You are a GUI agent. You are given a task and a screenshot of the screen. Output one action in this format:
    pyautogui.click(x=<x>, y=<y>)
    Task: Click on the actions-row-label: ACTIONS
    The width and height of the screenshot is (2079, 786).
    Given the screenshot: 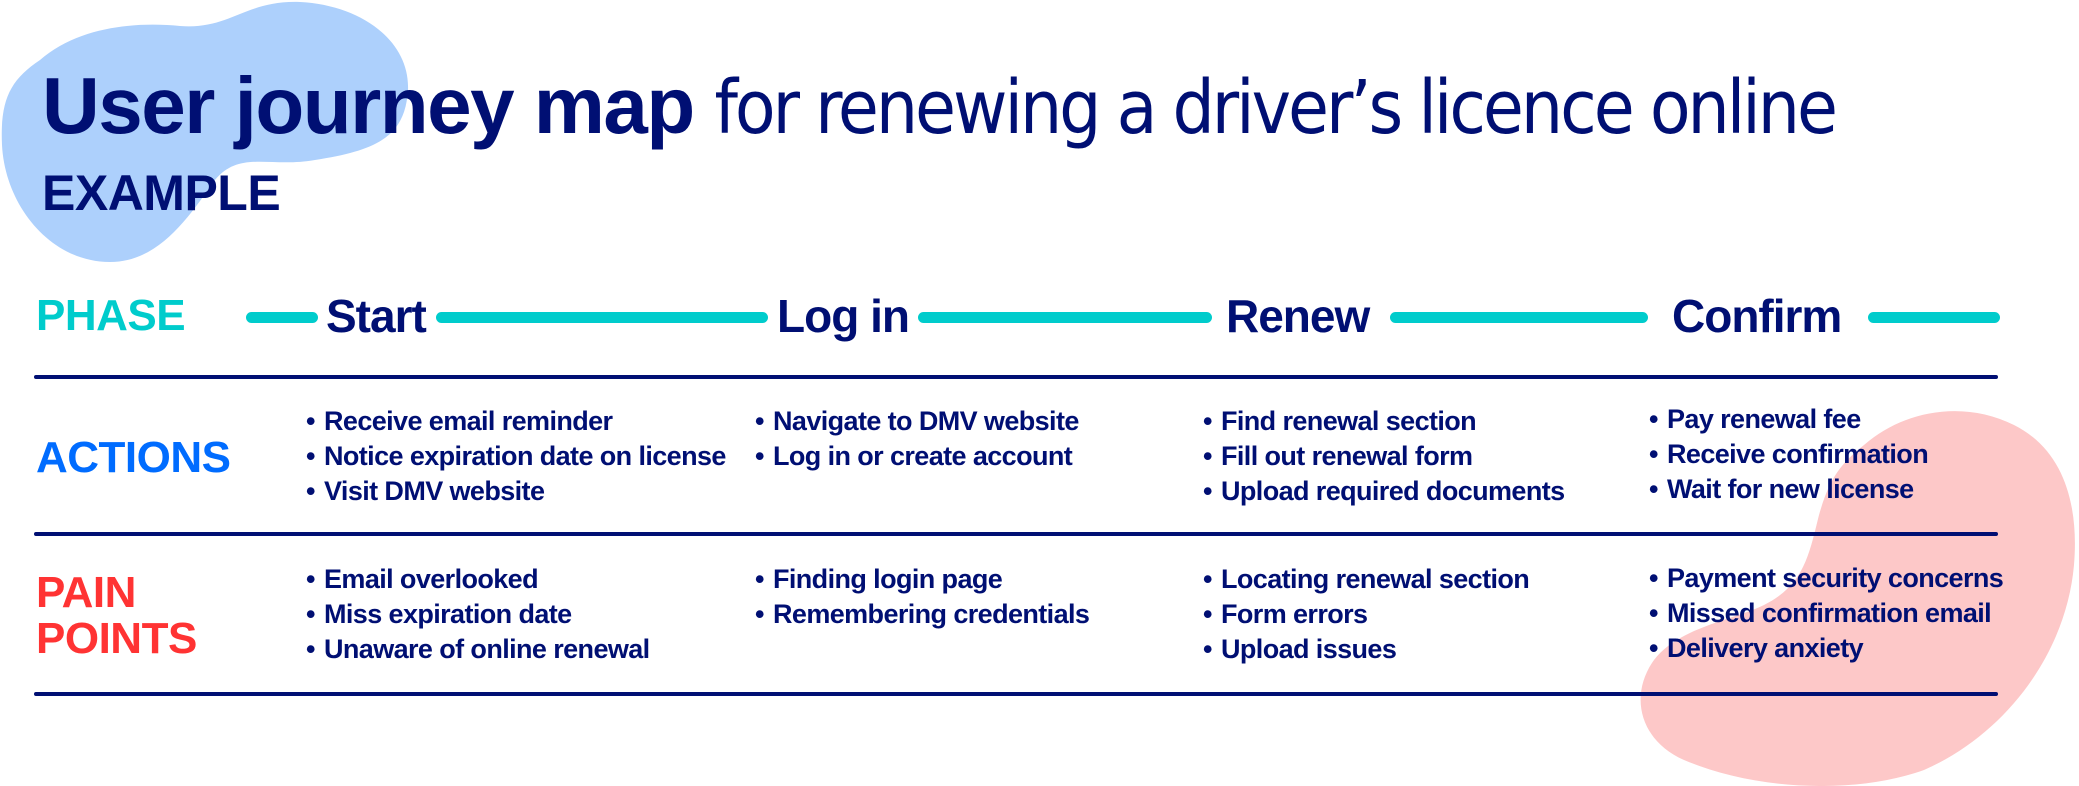 What is the action you would take?
    pyautogui.click(x=133, y=457)
    